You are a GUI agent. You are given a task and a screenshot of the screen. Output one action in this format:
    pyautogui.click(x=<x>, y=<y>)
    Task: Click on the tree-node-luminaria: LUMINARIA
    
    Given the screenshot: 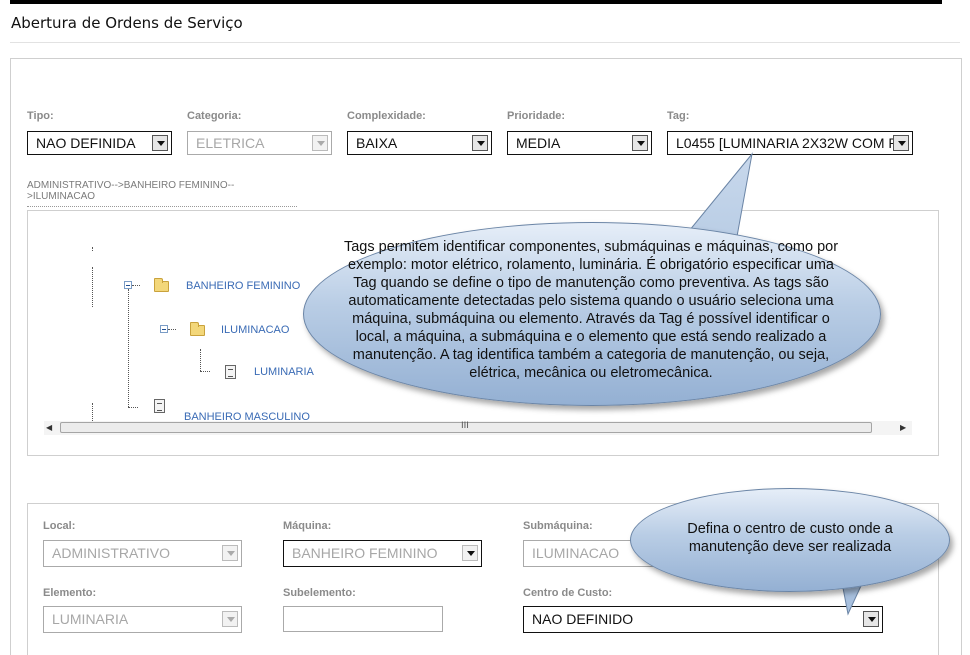 What is the action you would take?
    pyautogui.click(x=284, y=372)
    